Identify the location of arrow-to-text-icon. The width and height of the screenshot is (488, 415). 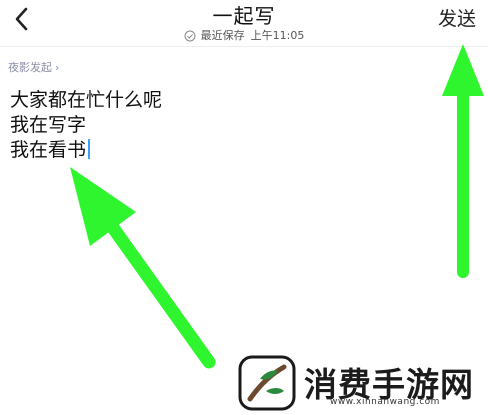
(143, 268).